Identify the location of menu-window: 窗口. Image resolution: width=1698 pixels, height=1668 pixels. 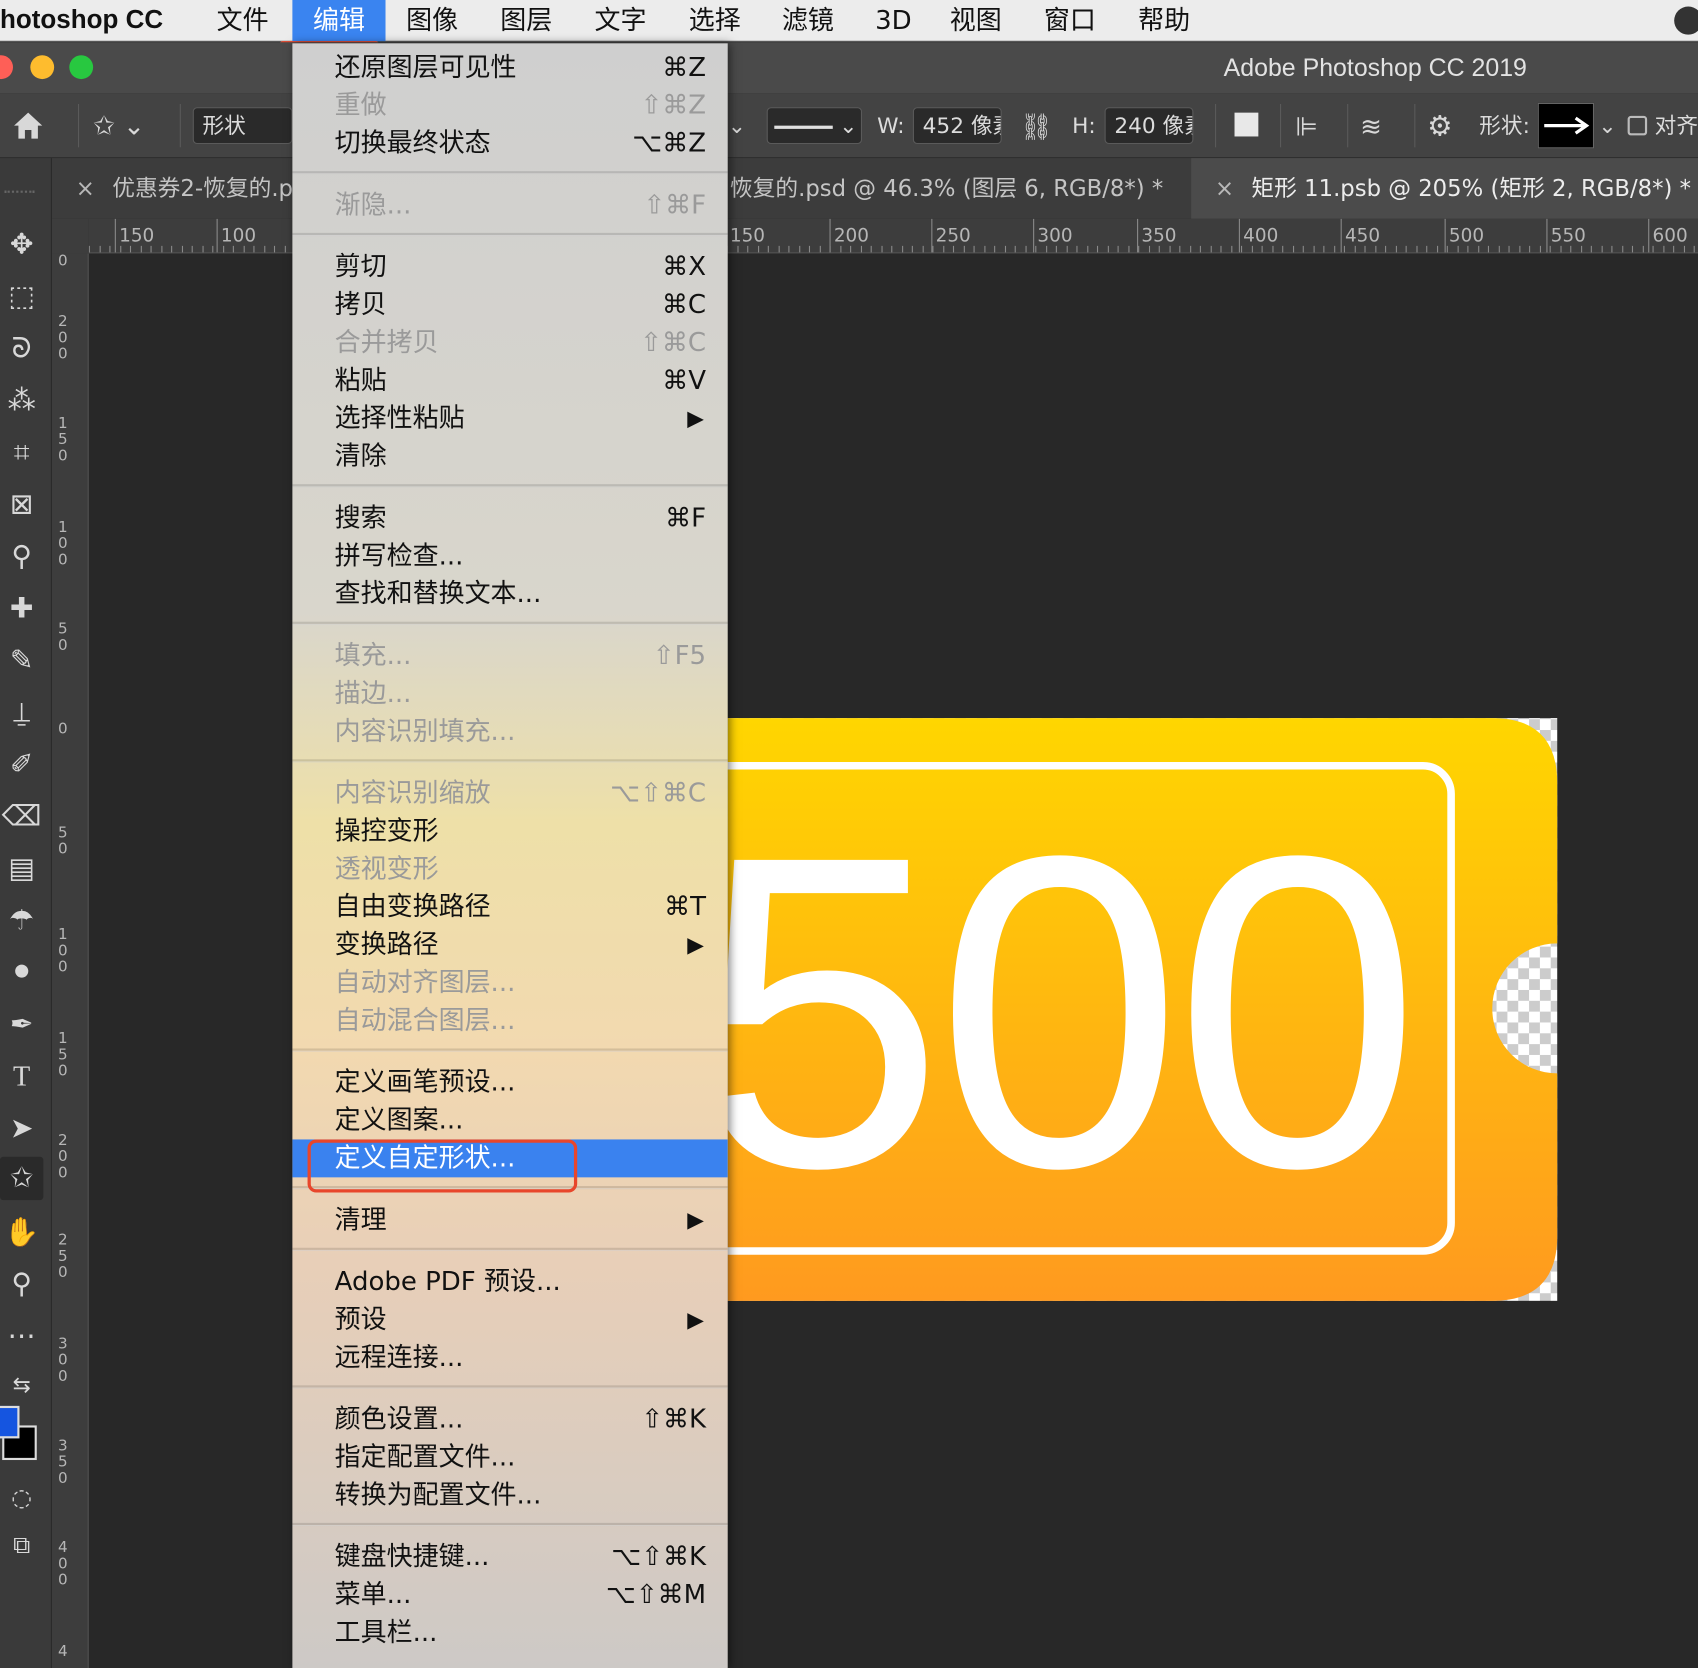
(1070, 20).